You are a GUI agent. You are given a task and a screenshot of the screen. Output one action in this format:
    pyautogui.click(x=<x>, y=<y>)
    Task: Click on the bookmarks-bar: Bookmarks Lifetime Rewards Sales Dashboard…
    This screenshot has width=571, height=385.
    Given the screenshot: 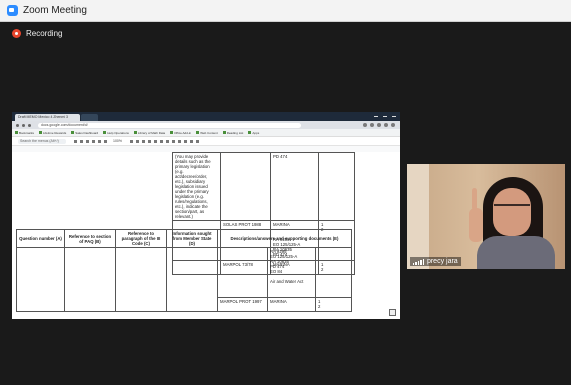 What is the action you would take?
    pyautogui.click(x=206, y=133)
    